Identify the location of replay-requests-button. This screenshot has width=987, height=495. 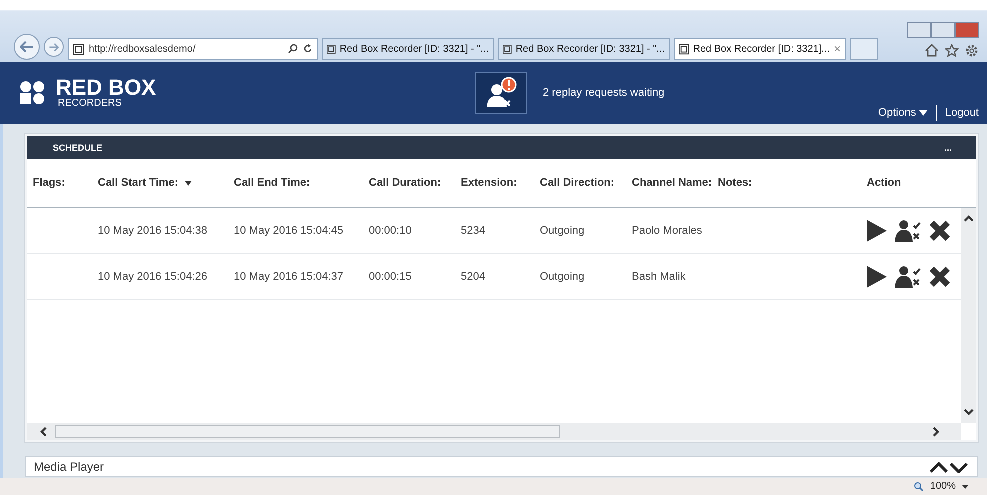
(501, 93).